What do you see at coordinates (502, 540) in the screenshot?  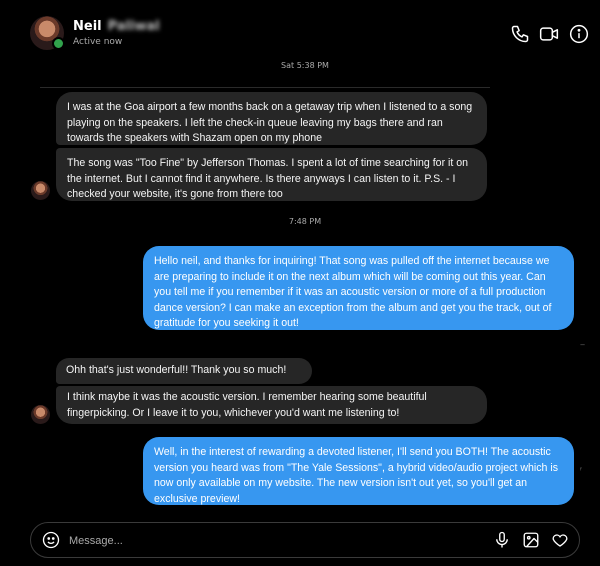 I see `microphone-icon` at bounding box center [502, 540].